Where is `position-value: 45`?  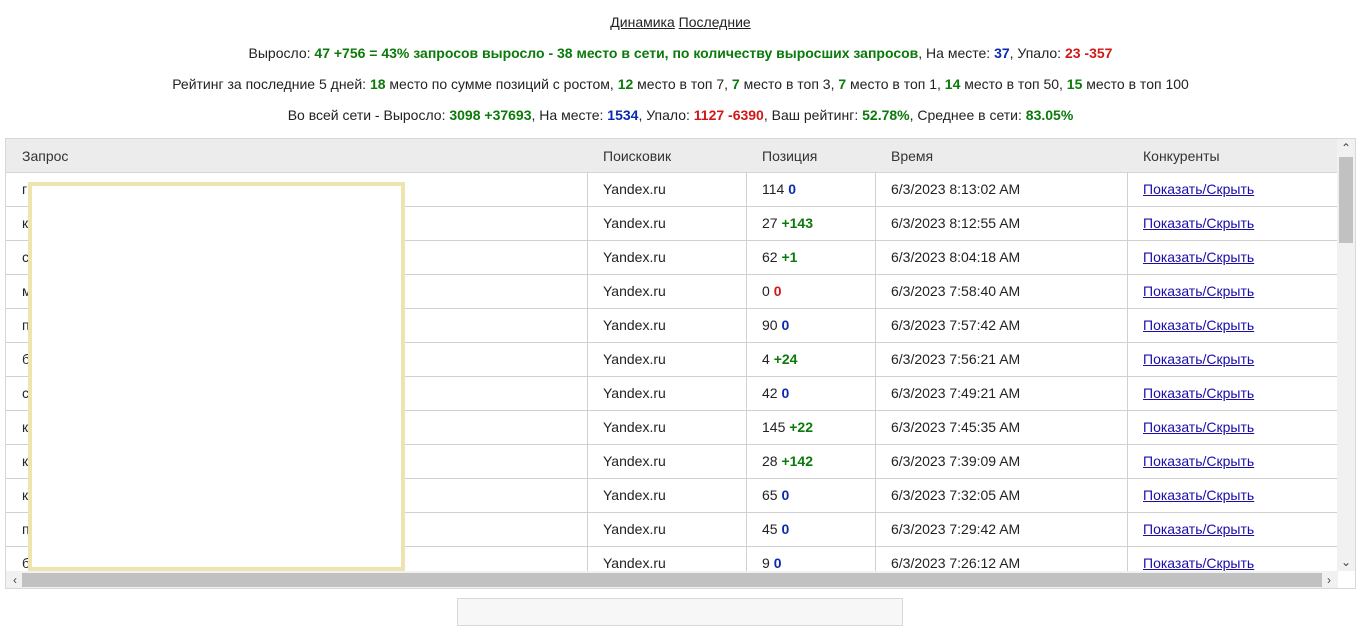
position-value: 45 is located at coordinates (770, 529).